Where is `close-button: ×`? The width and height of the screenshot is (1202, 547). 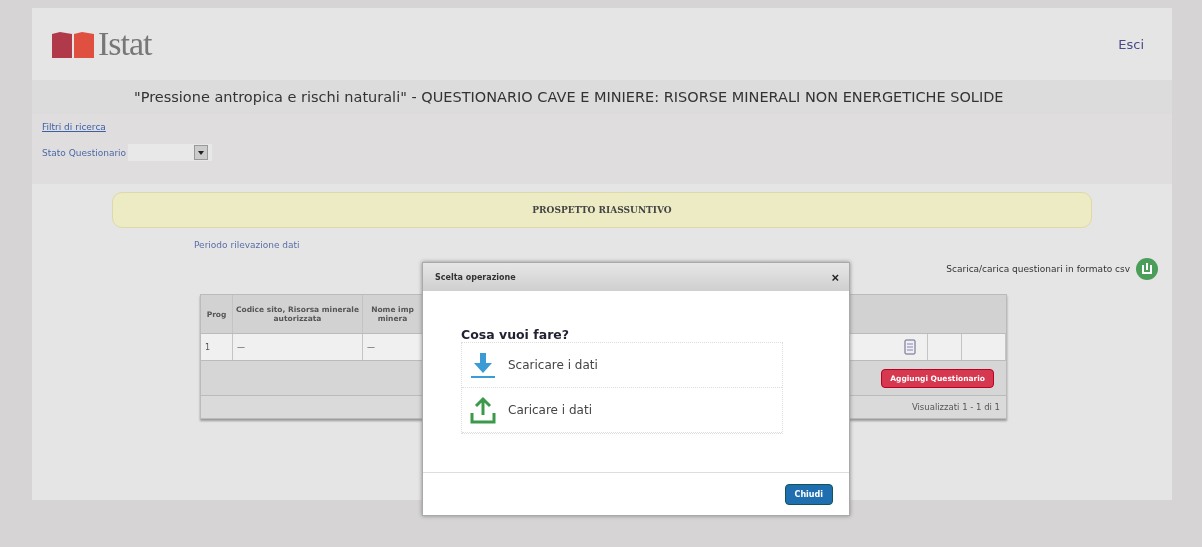
close-button: × is located at coordinates (835, 277).